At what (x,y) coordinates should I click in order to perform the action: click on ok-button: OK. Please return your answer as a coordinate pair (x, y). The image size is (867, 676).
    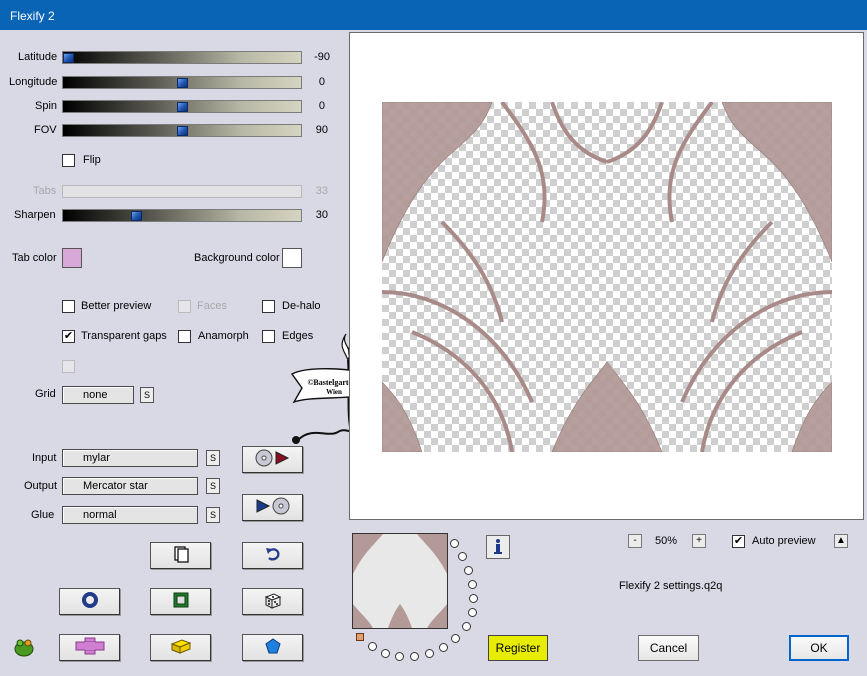
    Looking at the image, I should click on (819, 648).